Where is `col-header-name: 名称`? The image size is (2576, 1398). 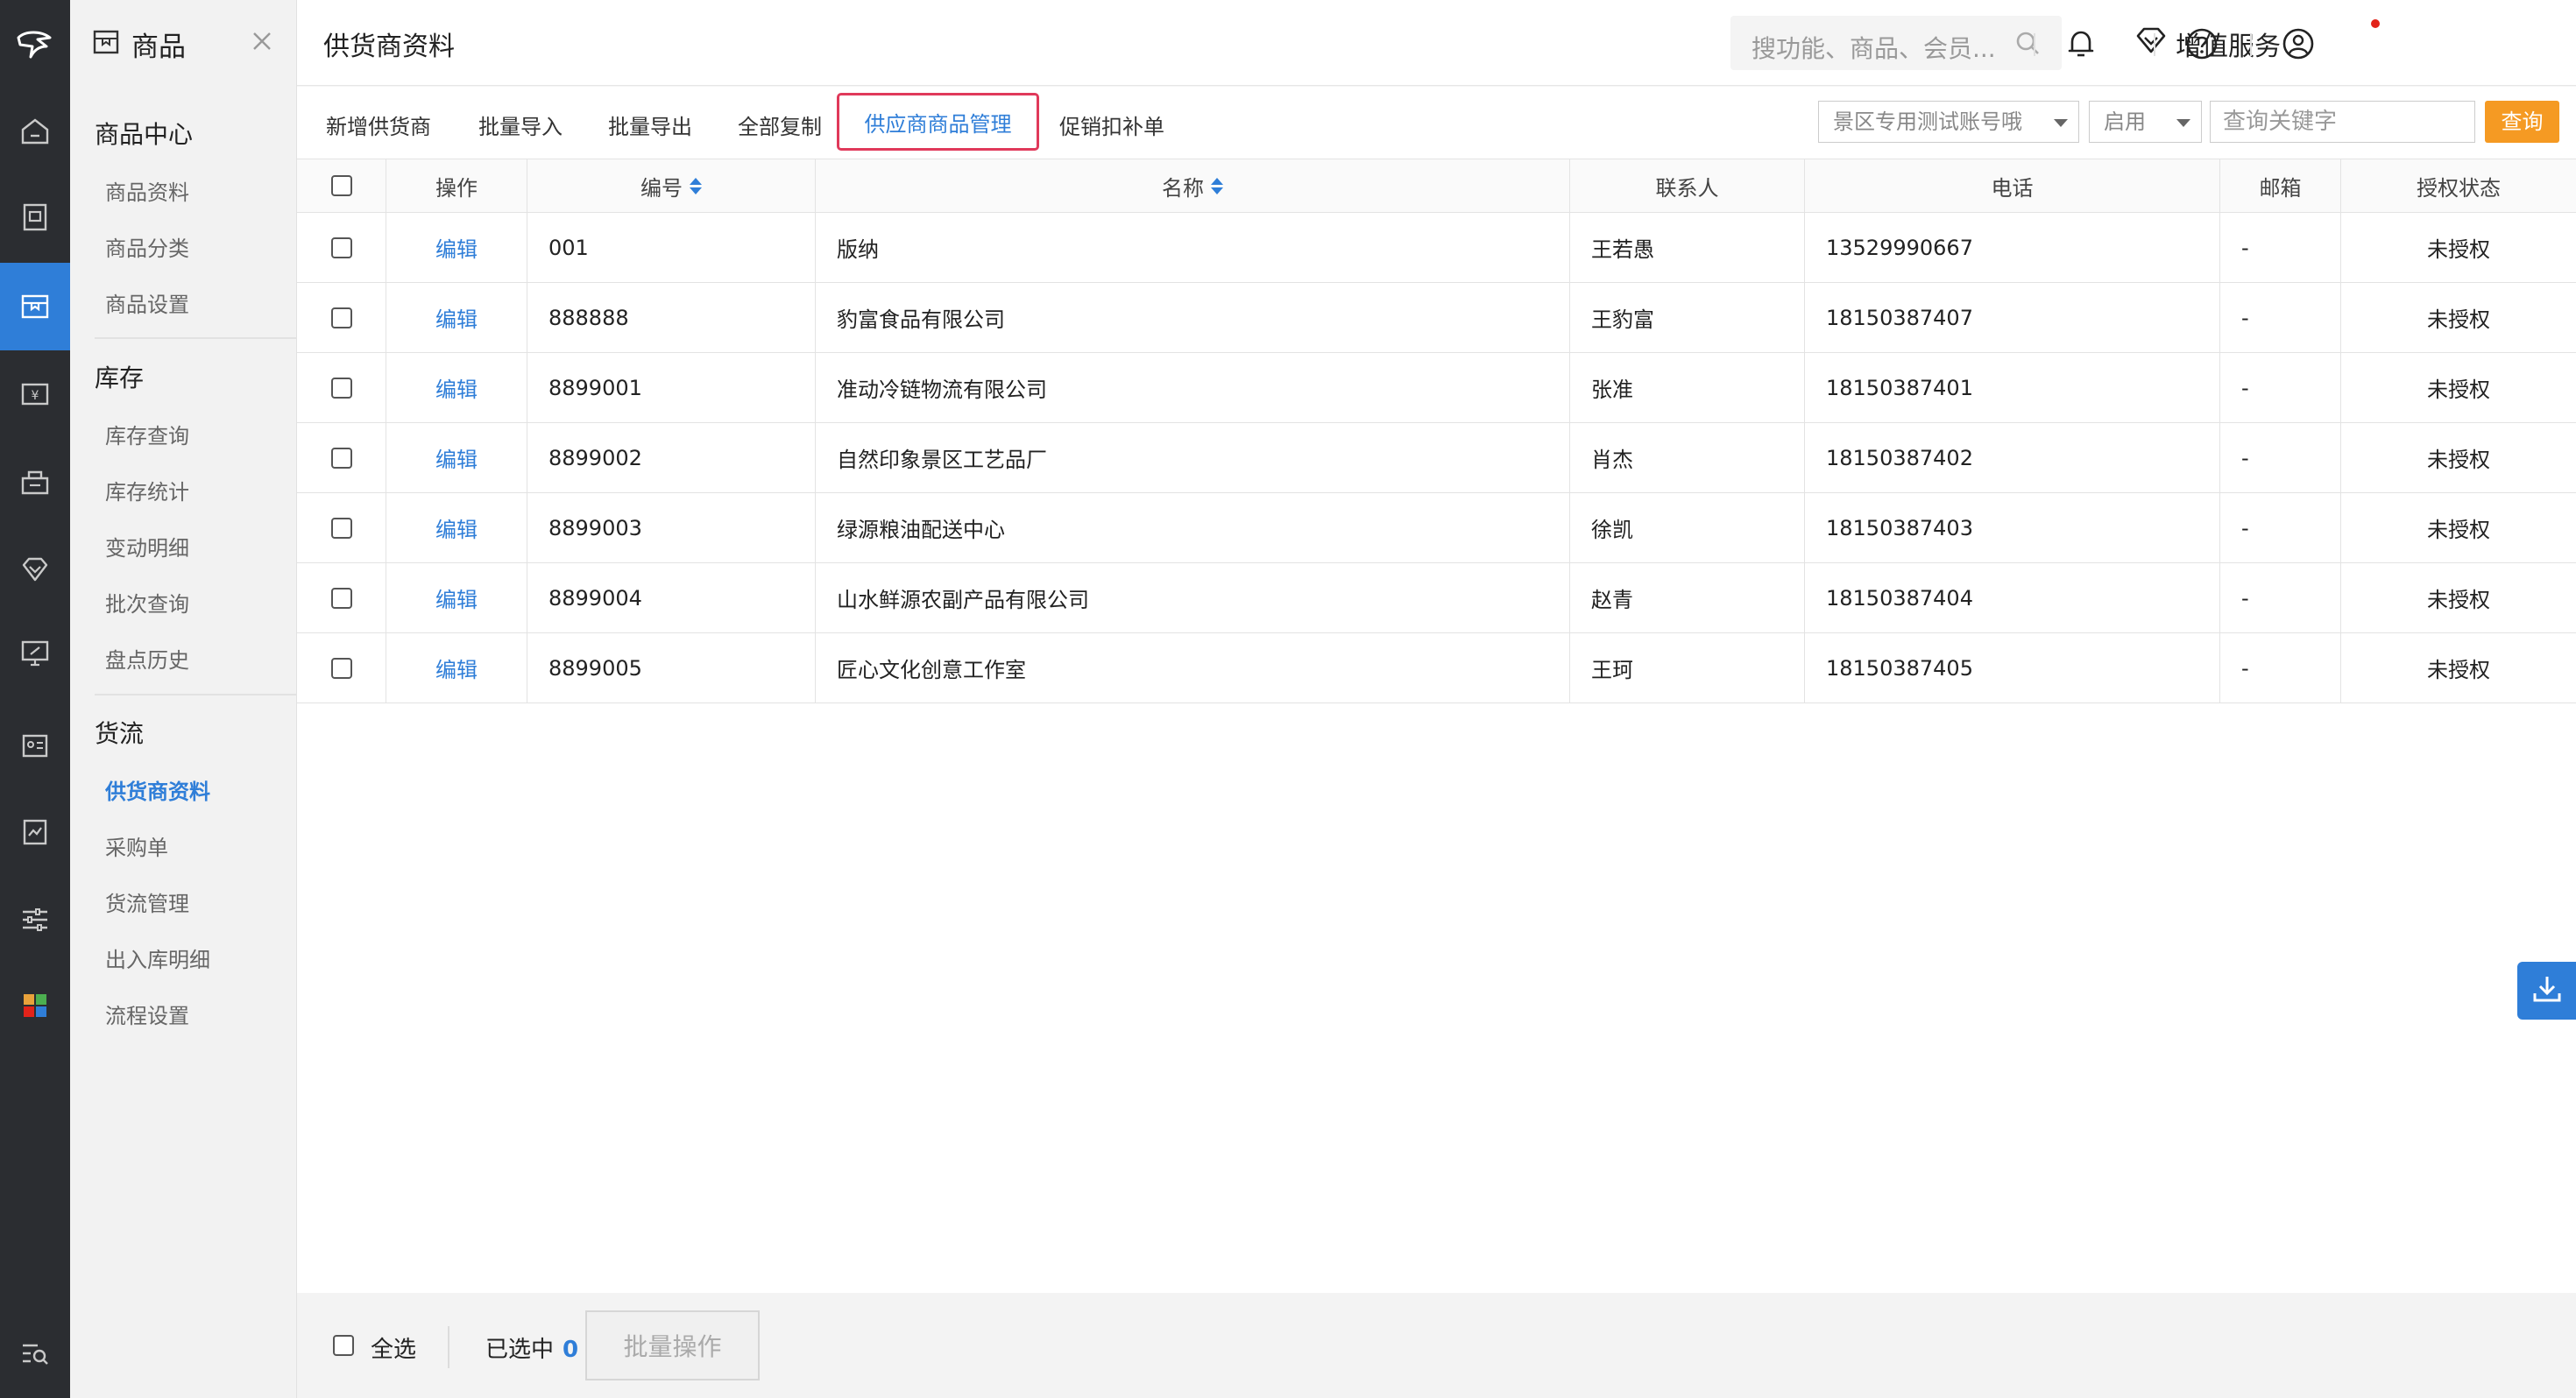 col-header-name: 名称 is located at coordinates (1192, 185).